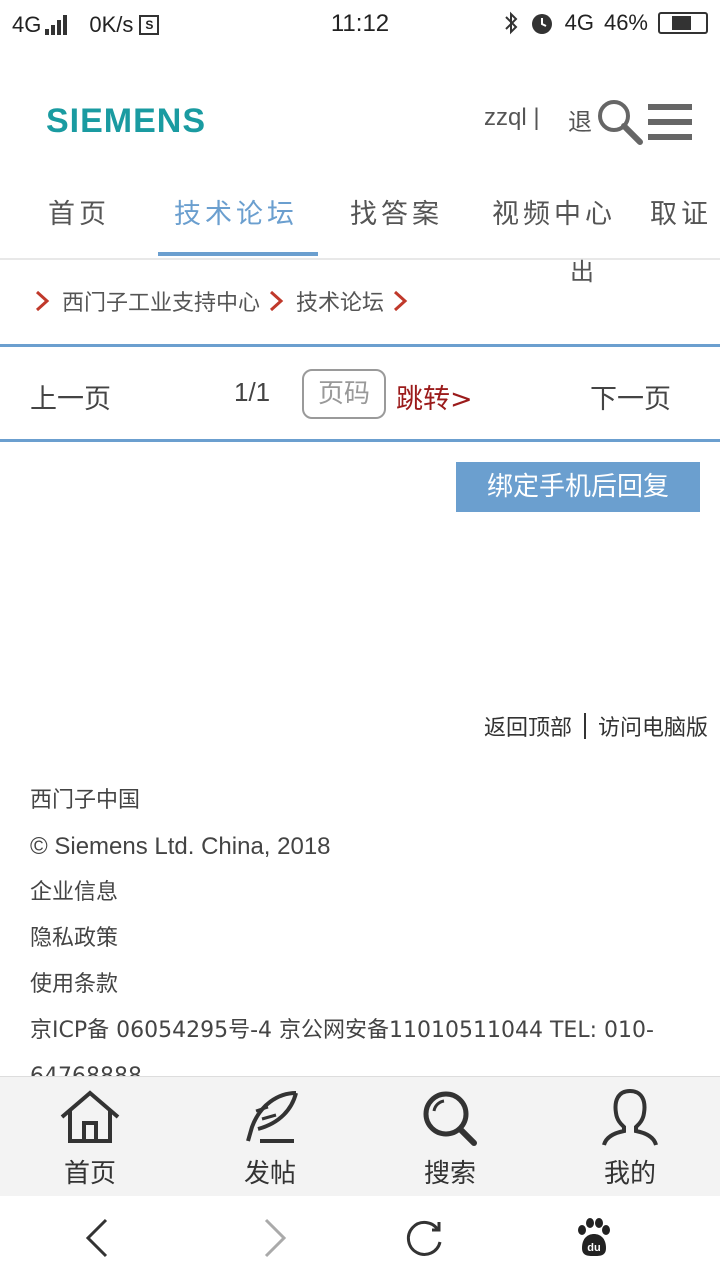 The height and width of the screenshot is (1280, 720). Describe the element at coordinates (584, 726) in the screenshot. I see `footer-divider` at that location.